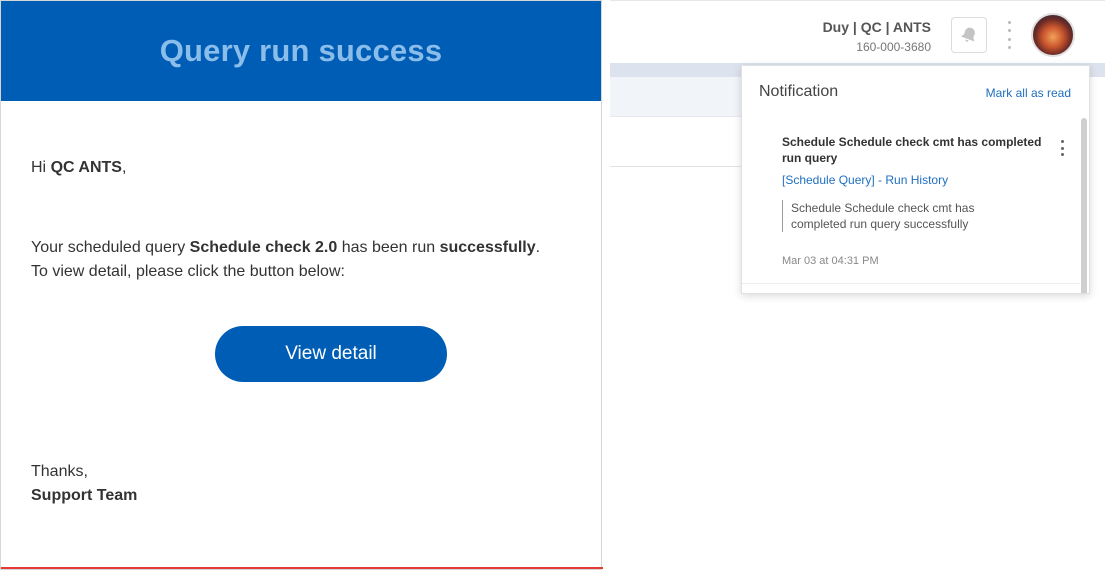 This screenshot has width=1105, height=570. What do you see at coordinates (830, 261) in the screenshot?
I see `notification-item-time: Mar 03 at 04:31 PM` at bounding box center [830, 261].